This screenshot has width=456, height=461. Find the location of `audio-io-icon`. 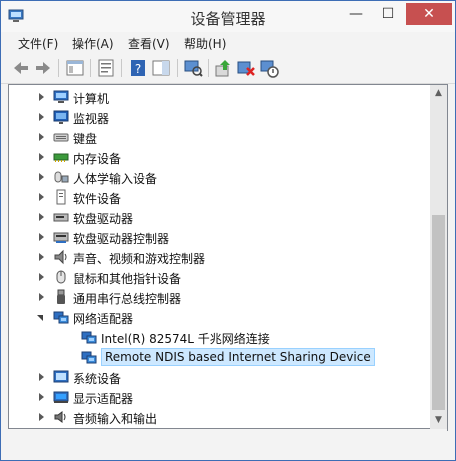

audio-io-icon is located at coordinates (60, 417).